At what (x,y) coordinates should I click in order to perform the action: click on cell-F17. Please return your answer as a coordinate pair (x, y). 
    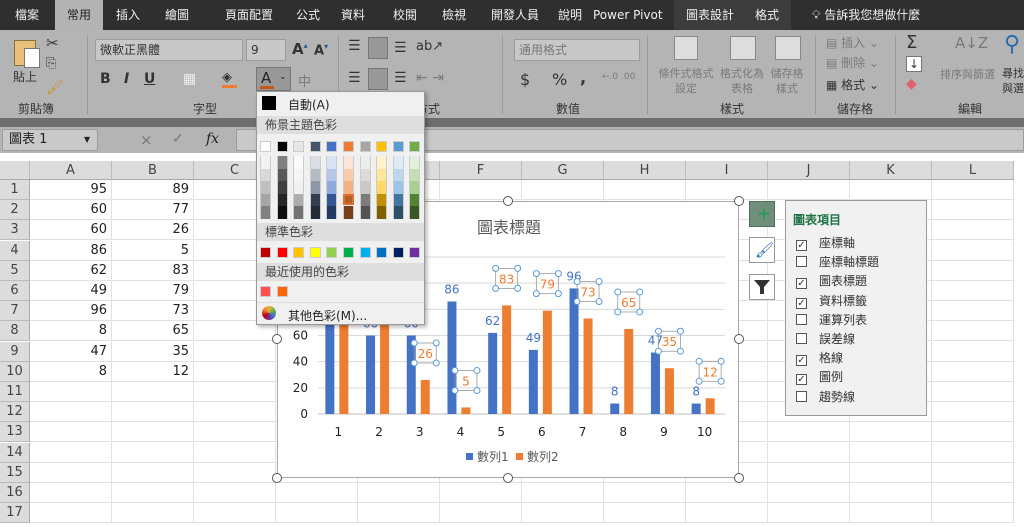
    Looking at the image, I should click on (481, 513).